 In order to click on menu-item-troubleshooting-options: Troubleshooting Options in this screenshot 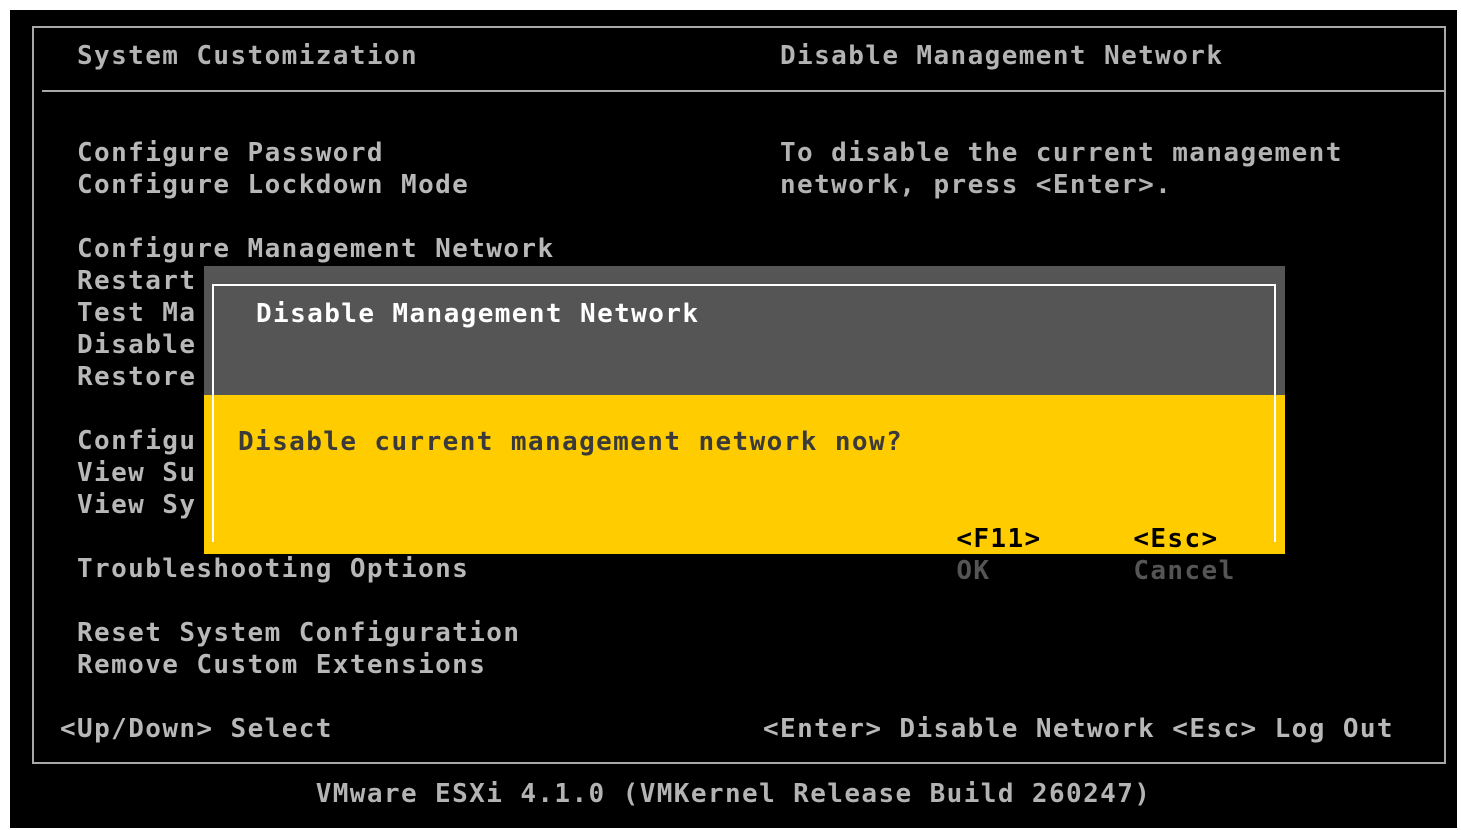, I will do `click(273, 569)`.